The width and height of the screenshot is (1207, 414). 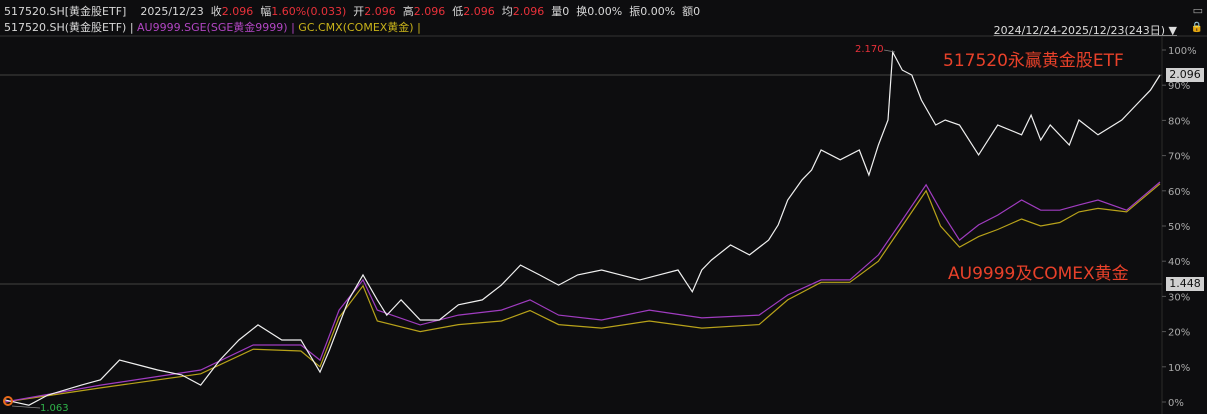 What do you see at coordinates (1176, 403) in the screenshot?
I see `y-tick-label: 0%` at bounding box center [1176, 403].